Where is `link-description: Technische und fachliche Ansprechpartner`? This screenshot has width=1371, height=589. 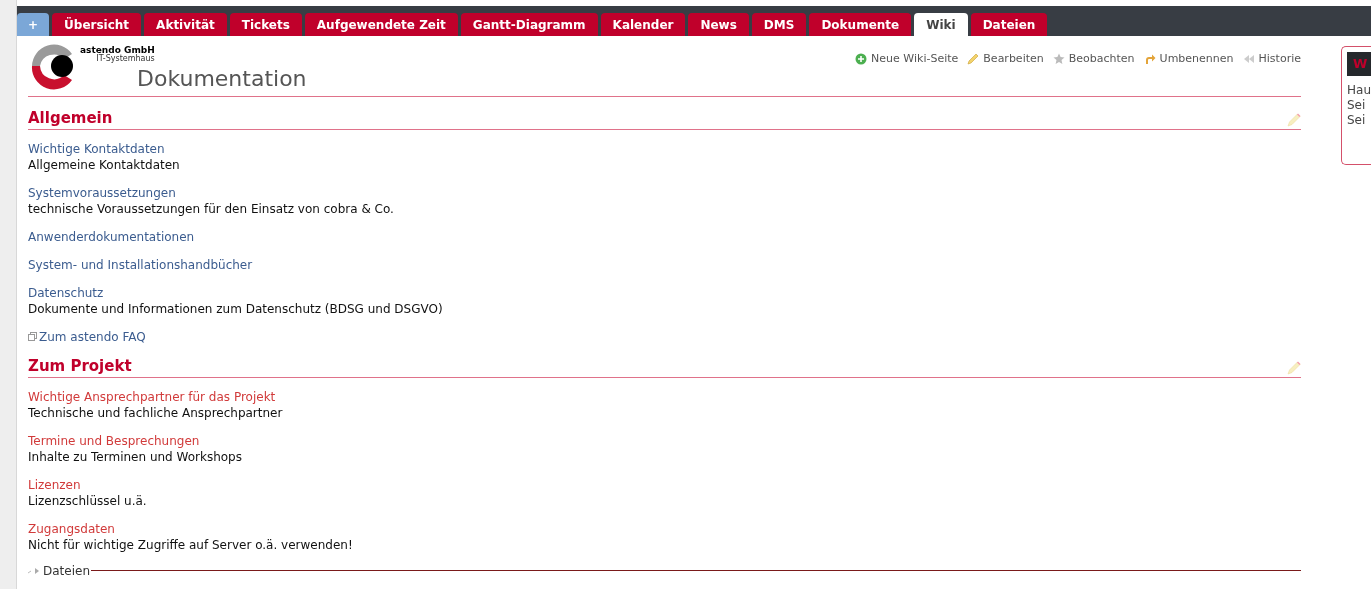 link-description: Technische und fachliche Ansprechpartner is located at coordinates (156, 412).